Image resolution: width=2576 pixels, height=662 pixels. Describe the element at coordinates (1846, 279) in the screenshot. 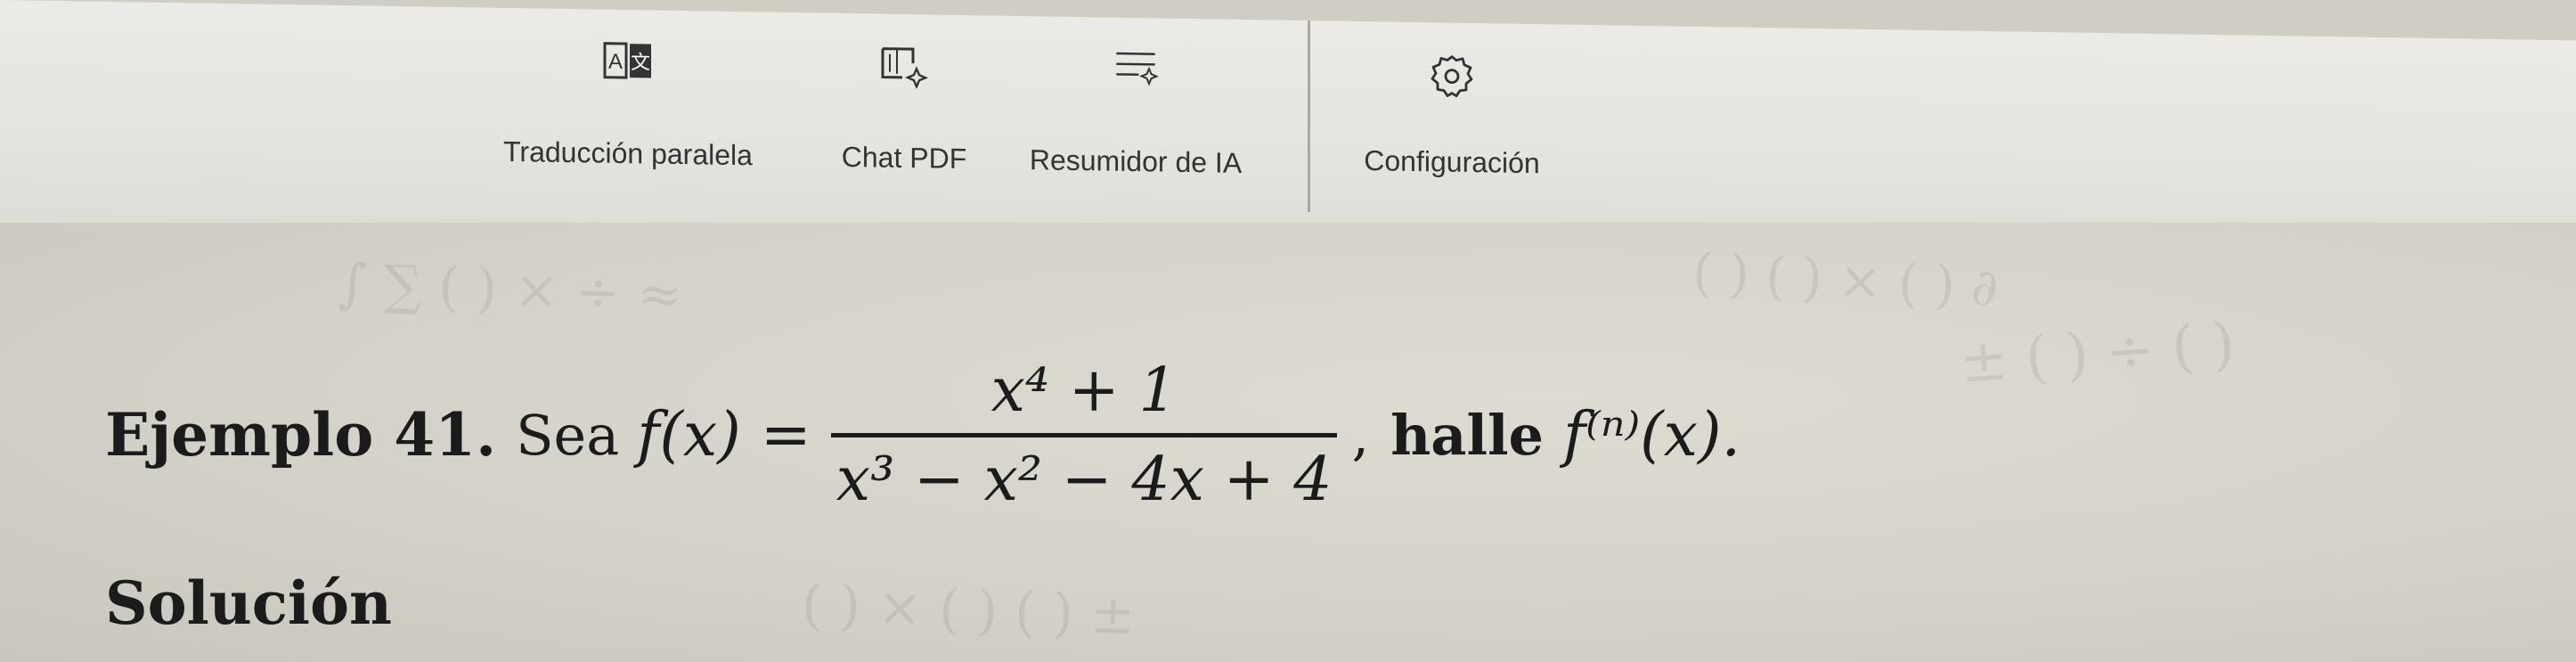

I see `bleed-through-texture: ( ) ( ) × ( ) ∂` at that location.